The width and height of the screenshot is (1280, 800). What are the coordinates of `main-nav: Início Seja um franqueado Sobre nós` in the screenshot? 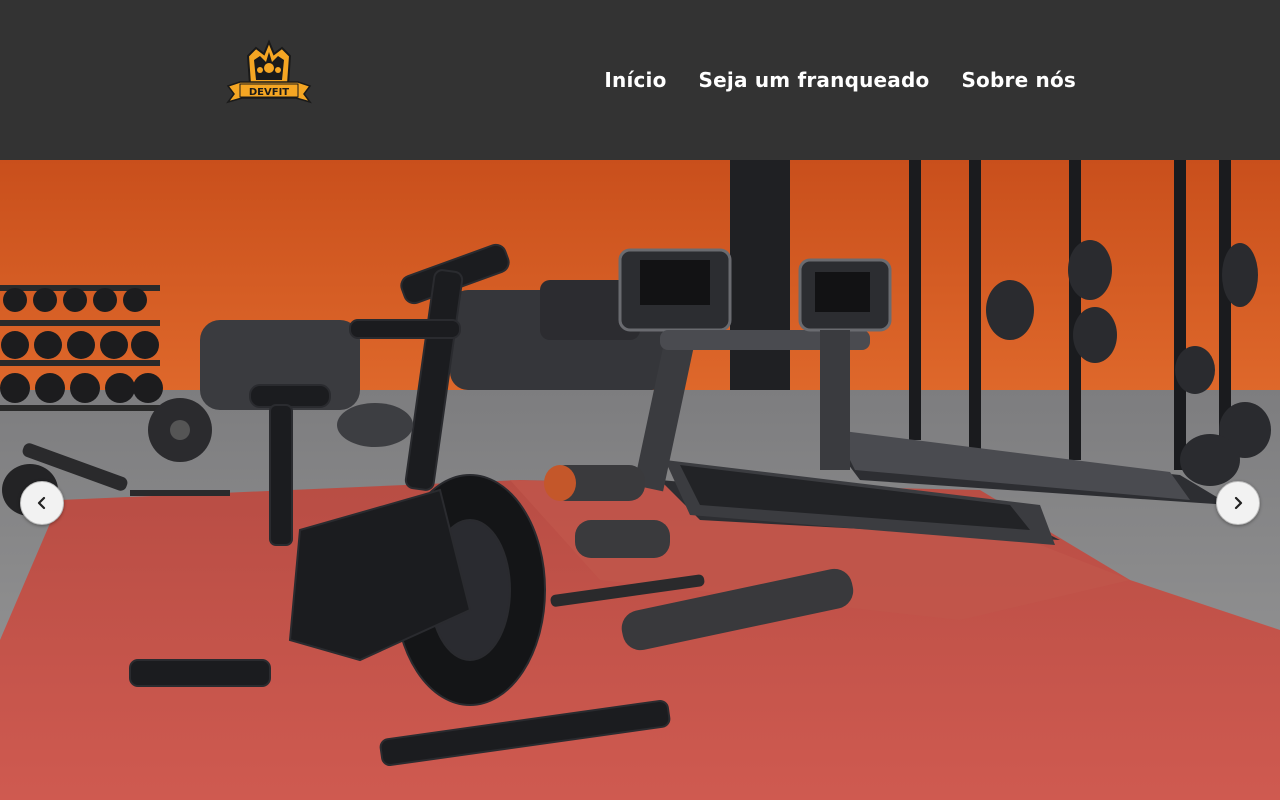 It's located at (824, 80).